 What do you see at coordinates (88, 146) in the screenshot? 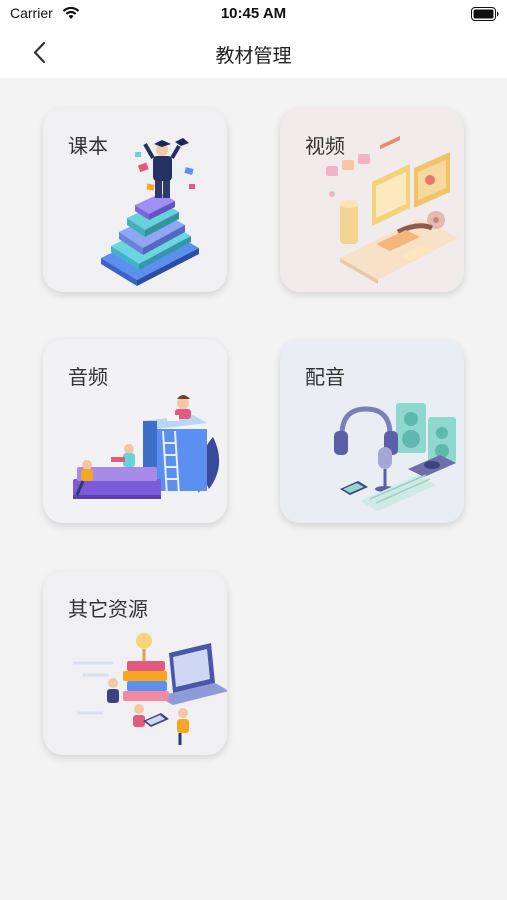
I see `card-label: 课本` at bounding box center [88, 146].